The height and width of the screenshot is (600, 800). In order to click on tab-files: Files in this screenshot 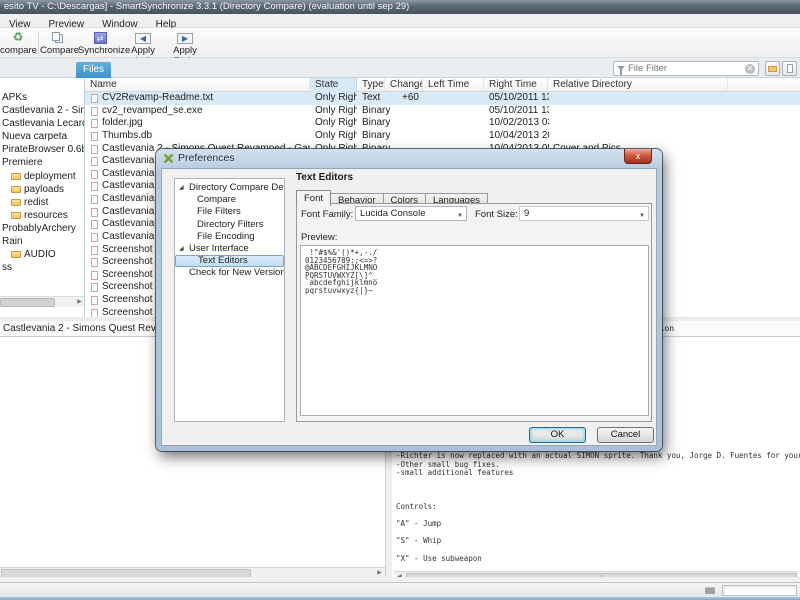, I will do `click(94, 70)`.